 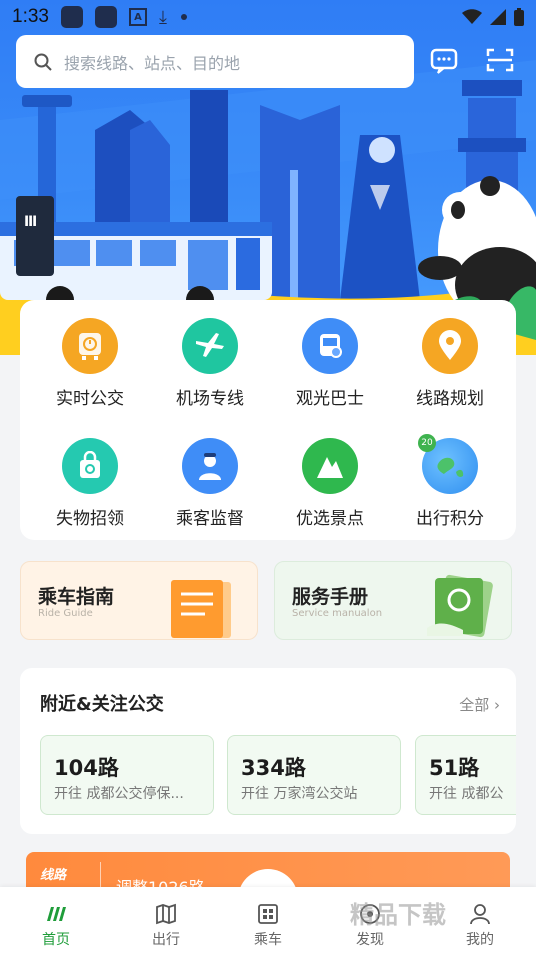 What do you see at coordinates (398, 915) in the screenshot?
I see `watermark: 精品下载` at bounding box center [398, 915].